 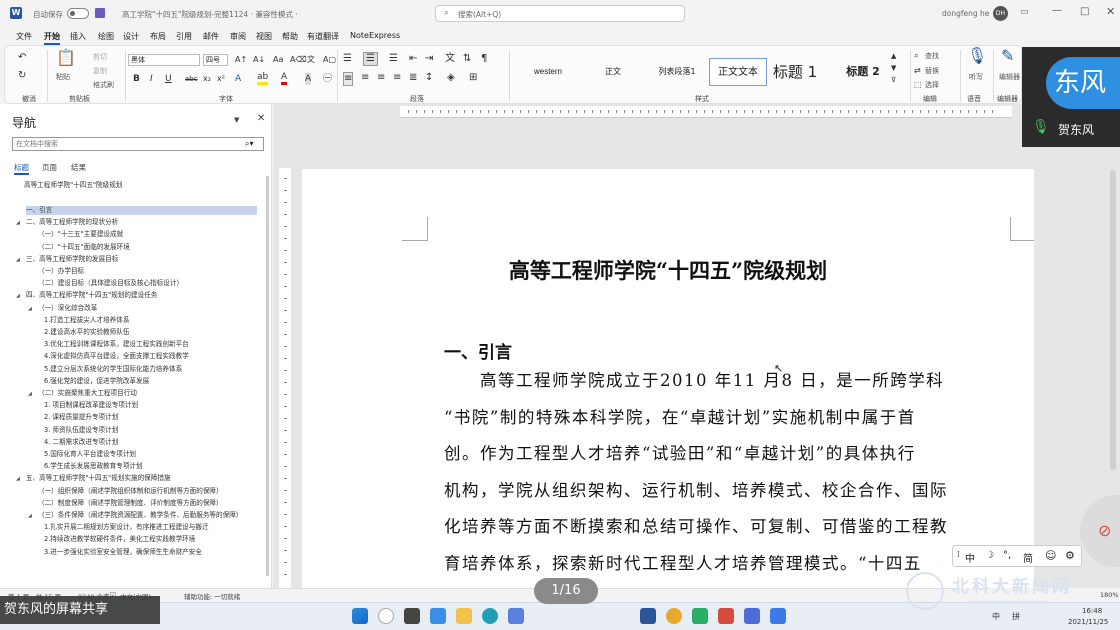 What do you see at coordinates (438, 616) in the screenshot?
I see `widgets-icon` at bounding box center [438, 616].